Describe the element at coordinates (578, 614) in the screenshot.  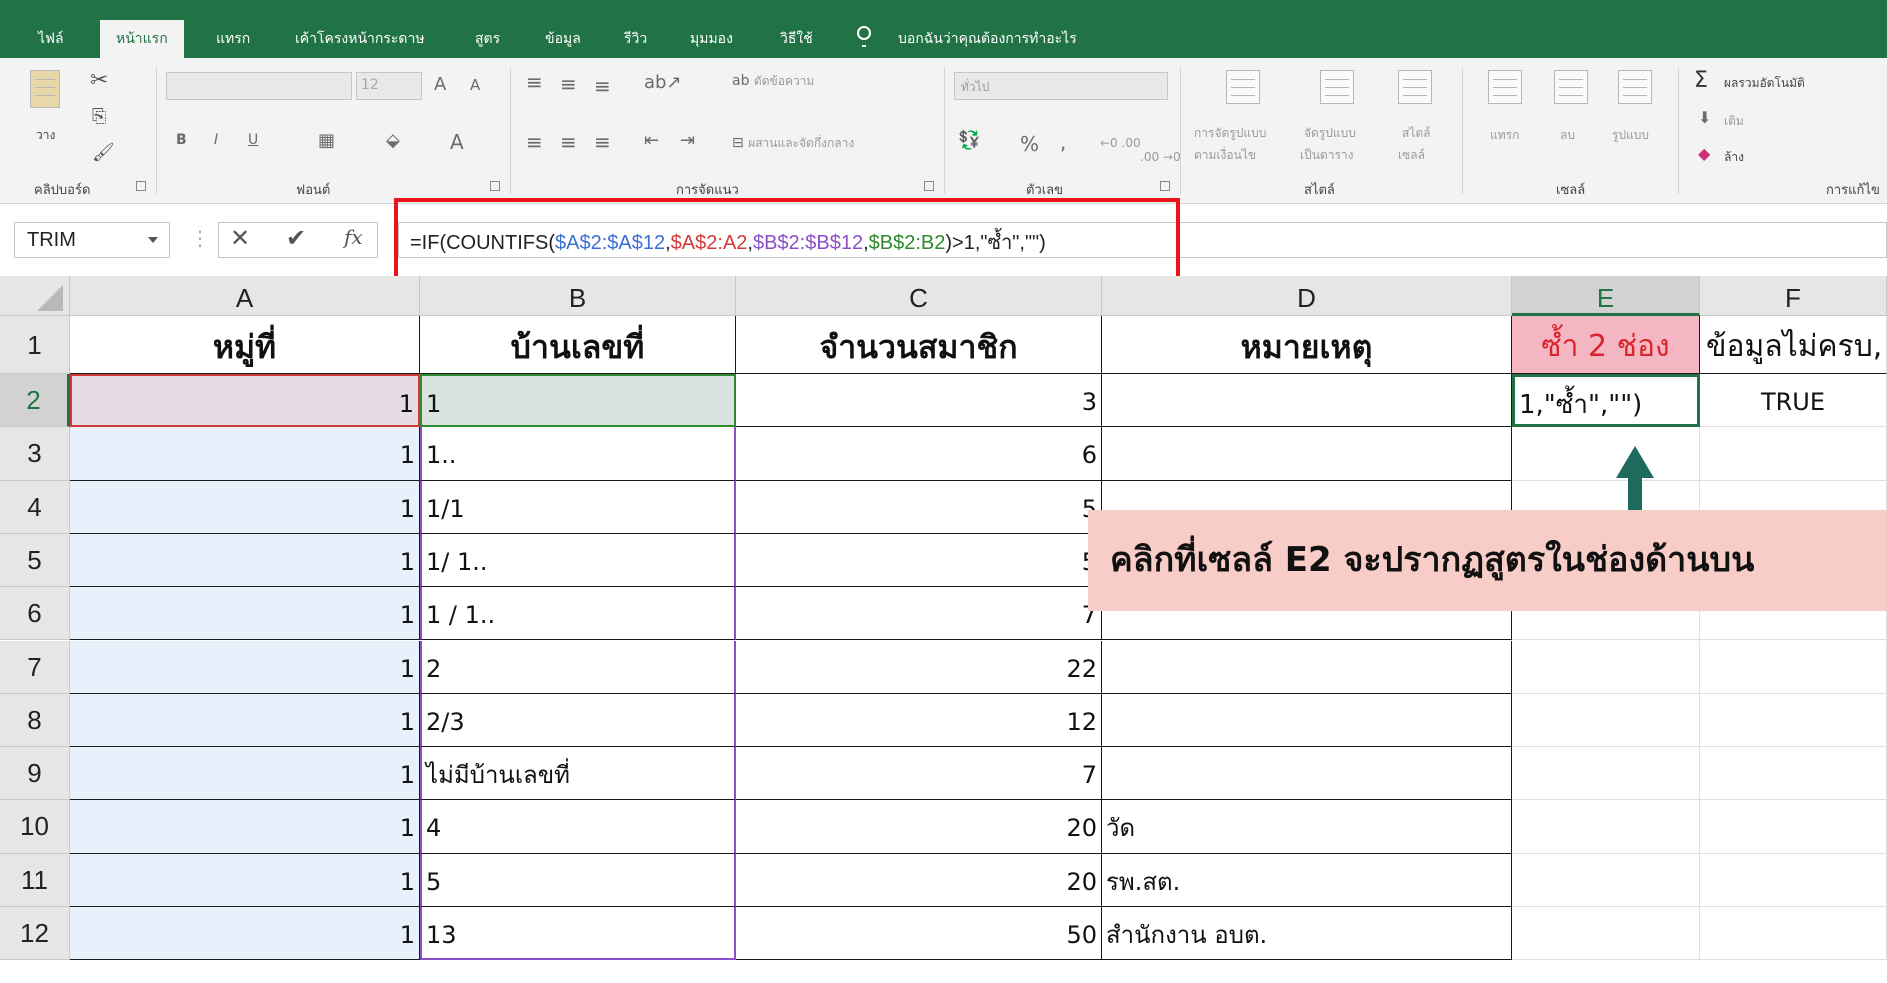
I see `cell-b6: 1 / 1..` at that location.